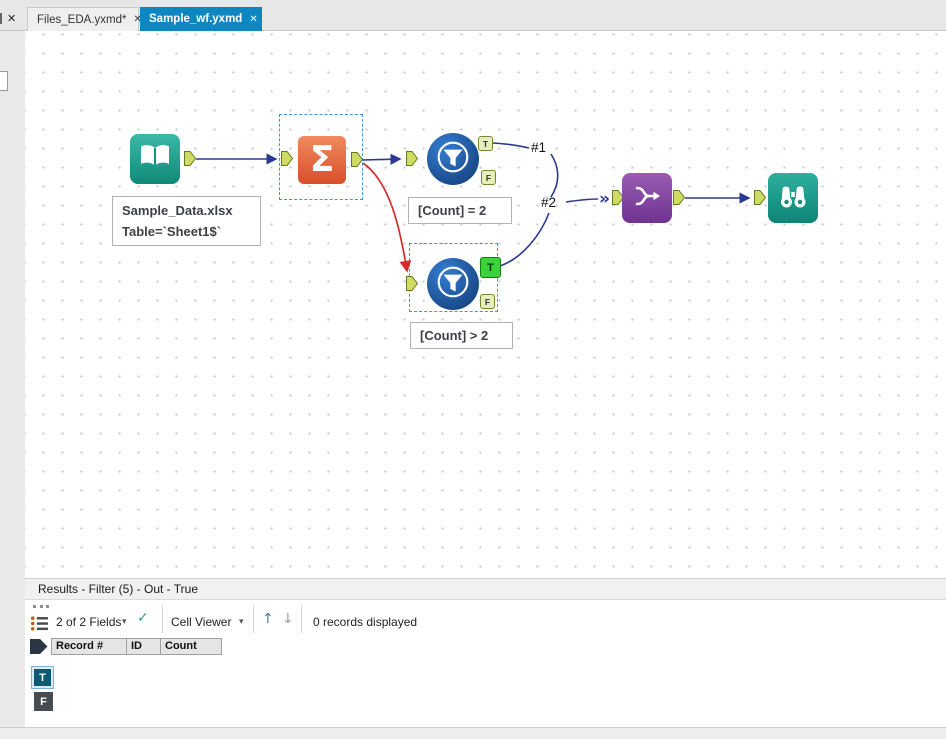 The height and width of the screenshot is (739, 946). What do you see at coordinates (118, 589) in the screenshot?
I see `results-title: Results - Filter (5) - Out - True` at bounding box center [118, 589].